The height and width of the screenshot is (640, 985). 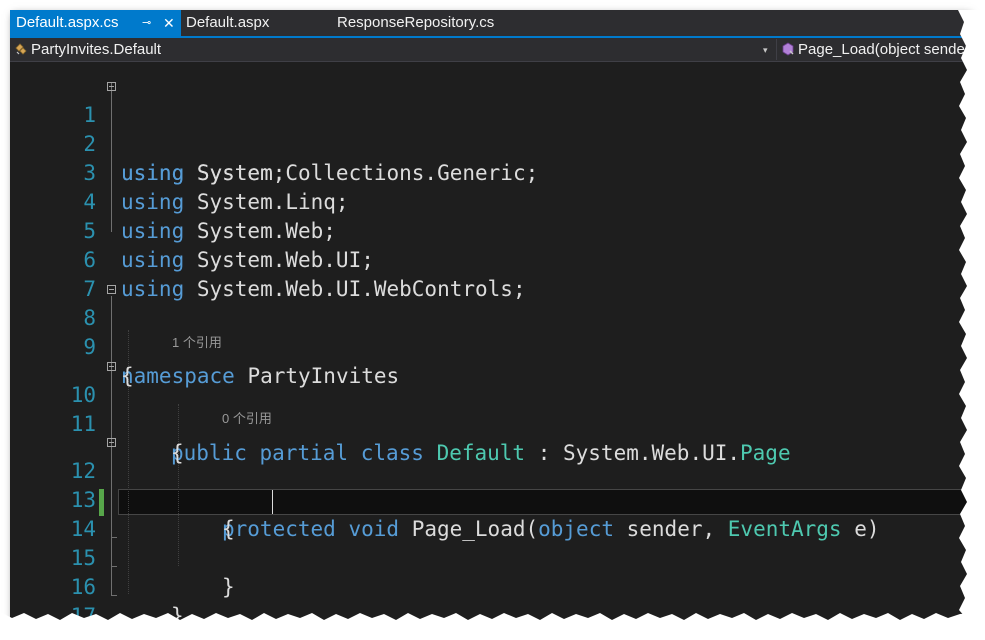 I want to click on tab-label: ResponseRepository.cs, so click(x=416, y=22).